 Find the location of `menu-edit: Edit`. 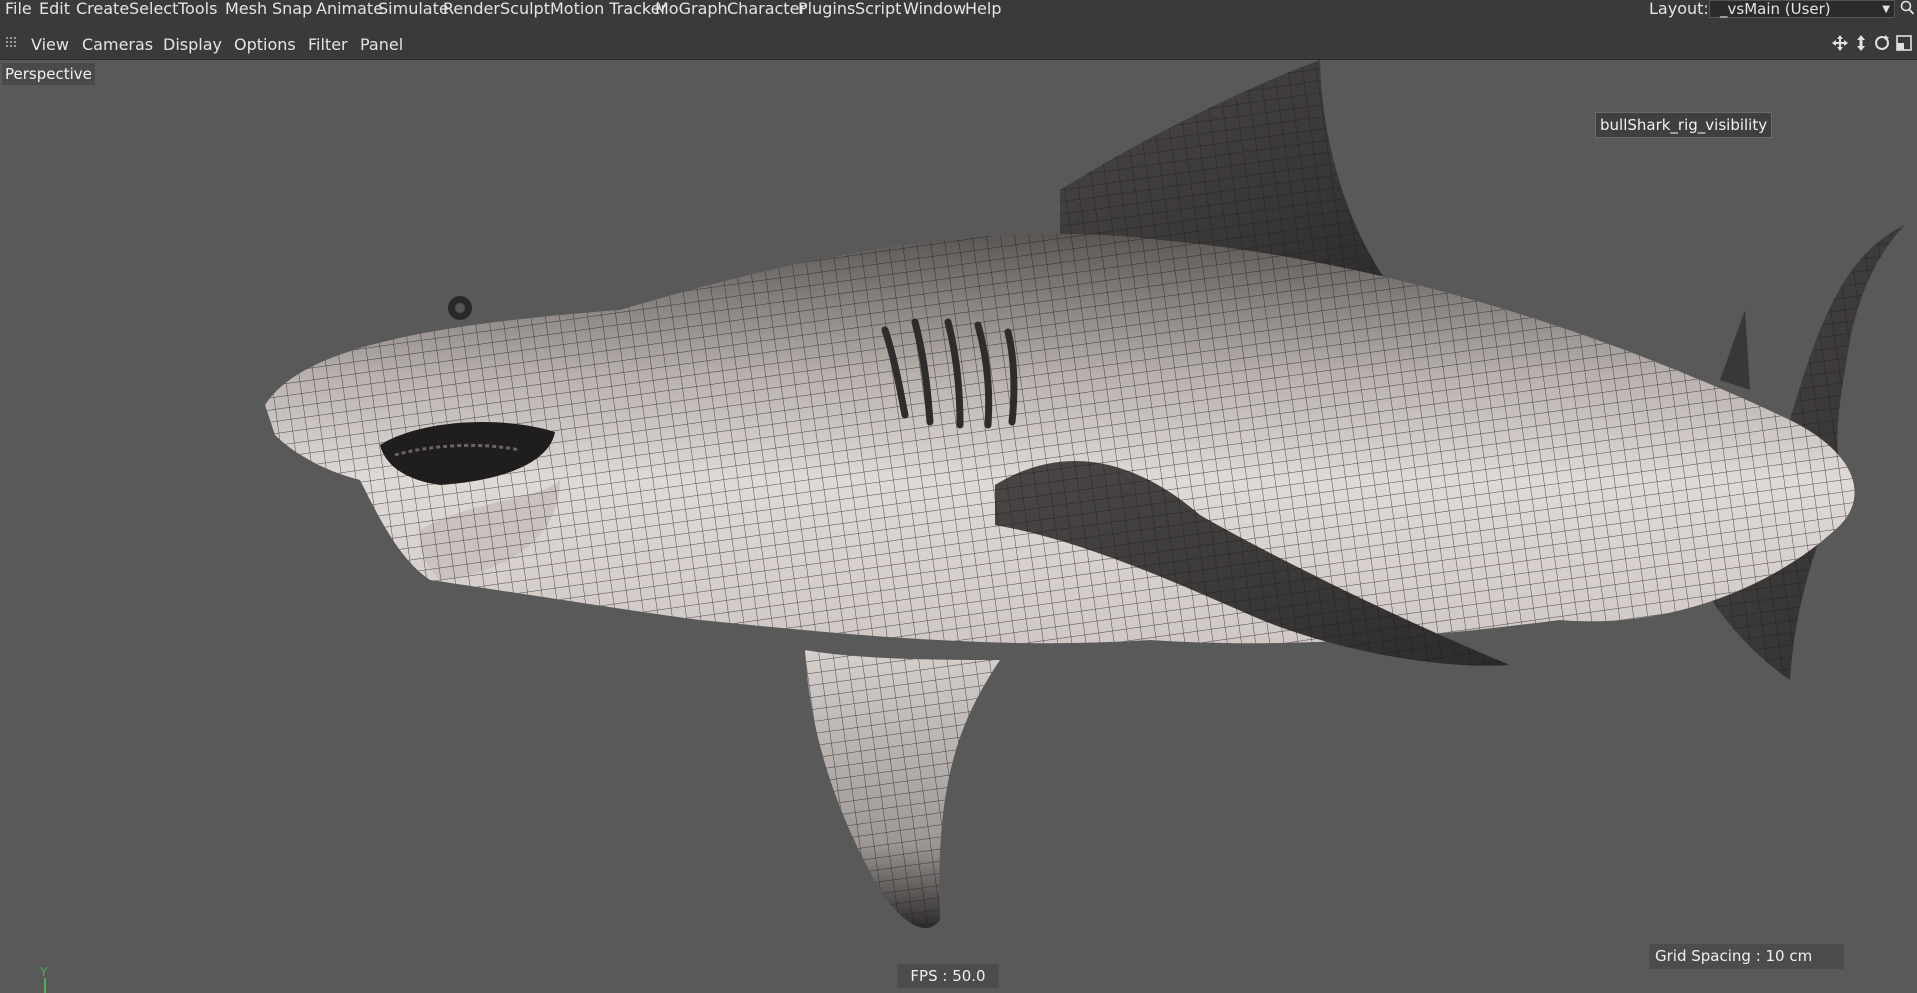

menu-edit: Edit is located at coordinates (54, 10).